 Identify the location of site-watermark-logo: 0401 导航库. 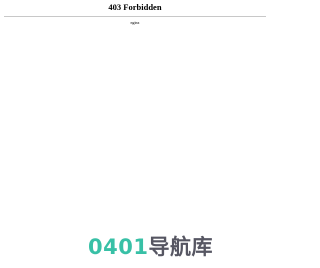
(176, 247).